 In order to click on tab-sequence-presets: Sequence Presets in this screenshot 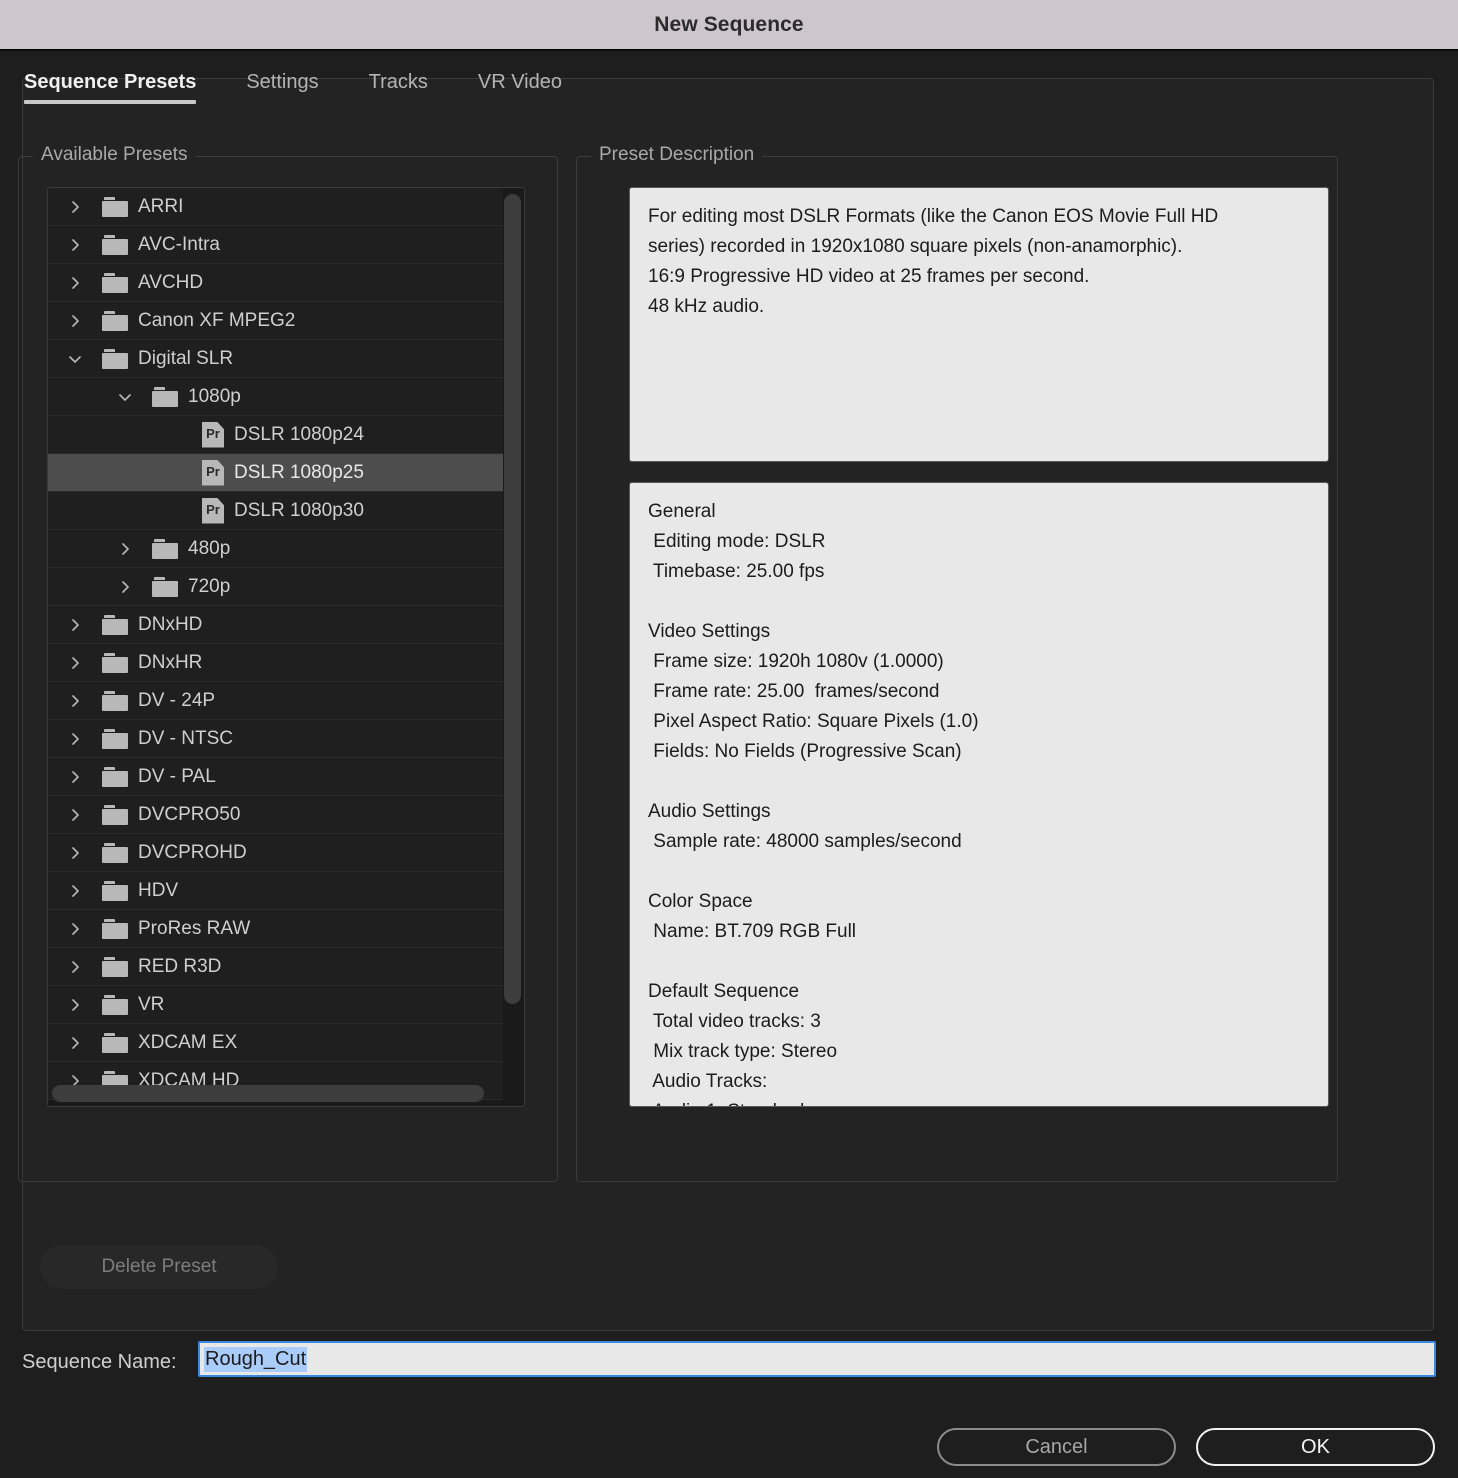, I will do `click(110, 87)`.